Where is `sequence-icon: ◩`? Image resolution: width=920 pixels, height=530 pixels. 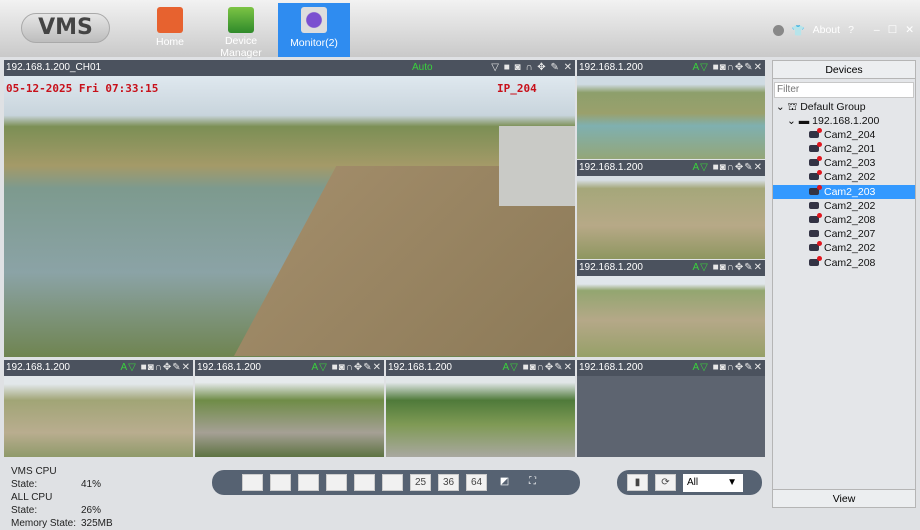 sequence-icon: ◩ is located at coordinates (504, 482).